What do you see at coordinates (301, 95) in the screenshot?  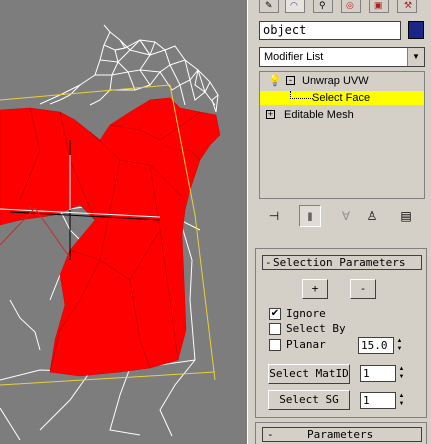 I see `tree-connector-icon` at bounding box center [301, 95].